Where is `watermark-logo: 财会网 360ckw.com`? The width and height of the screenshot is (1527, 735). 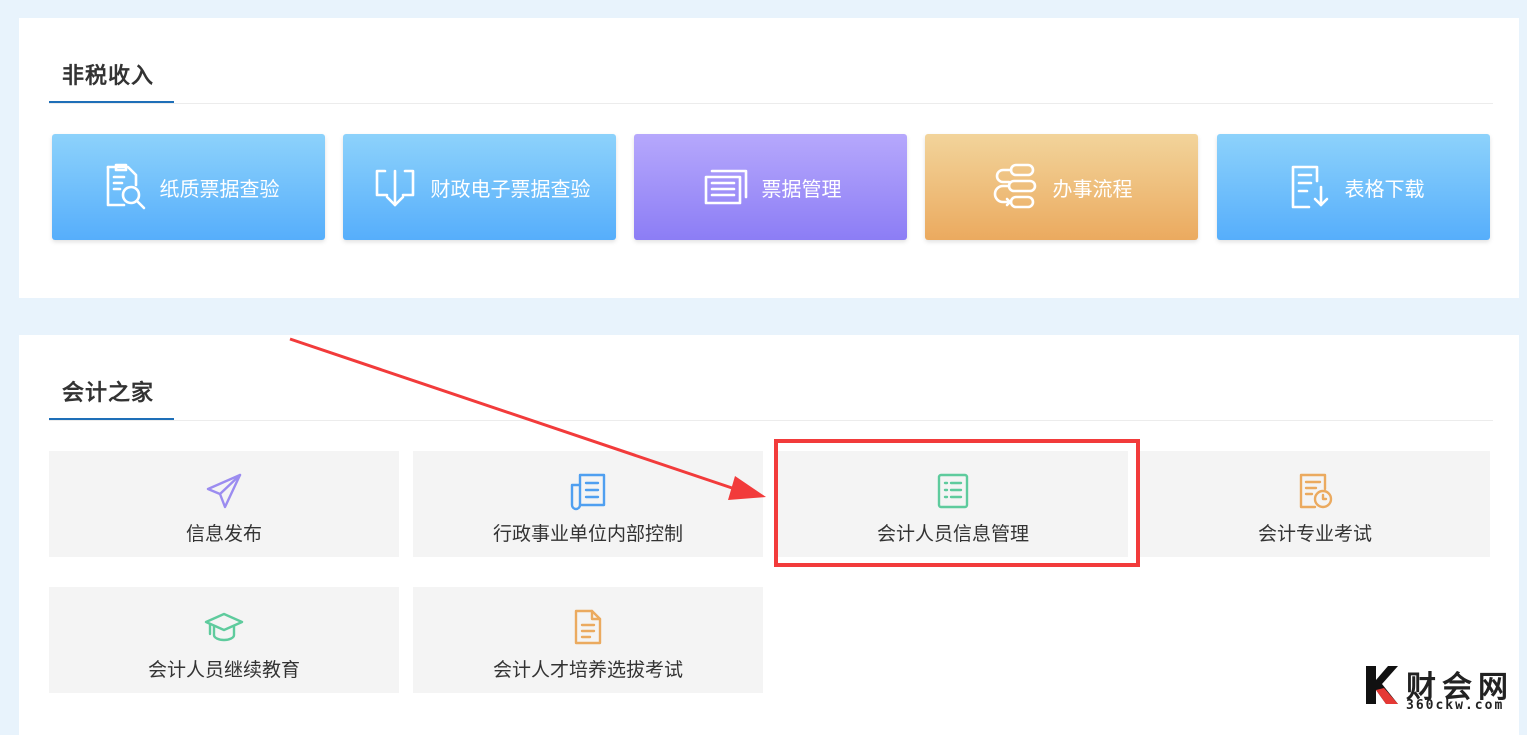 watermark-logo: 财会网 360ckw.com is located at coordinates (1442, 692).